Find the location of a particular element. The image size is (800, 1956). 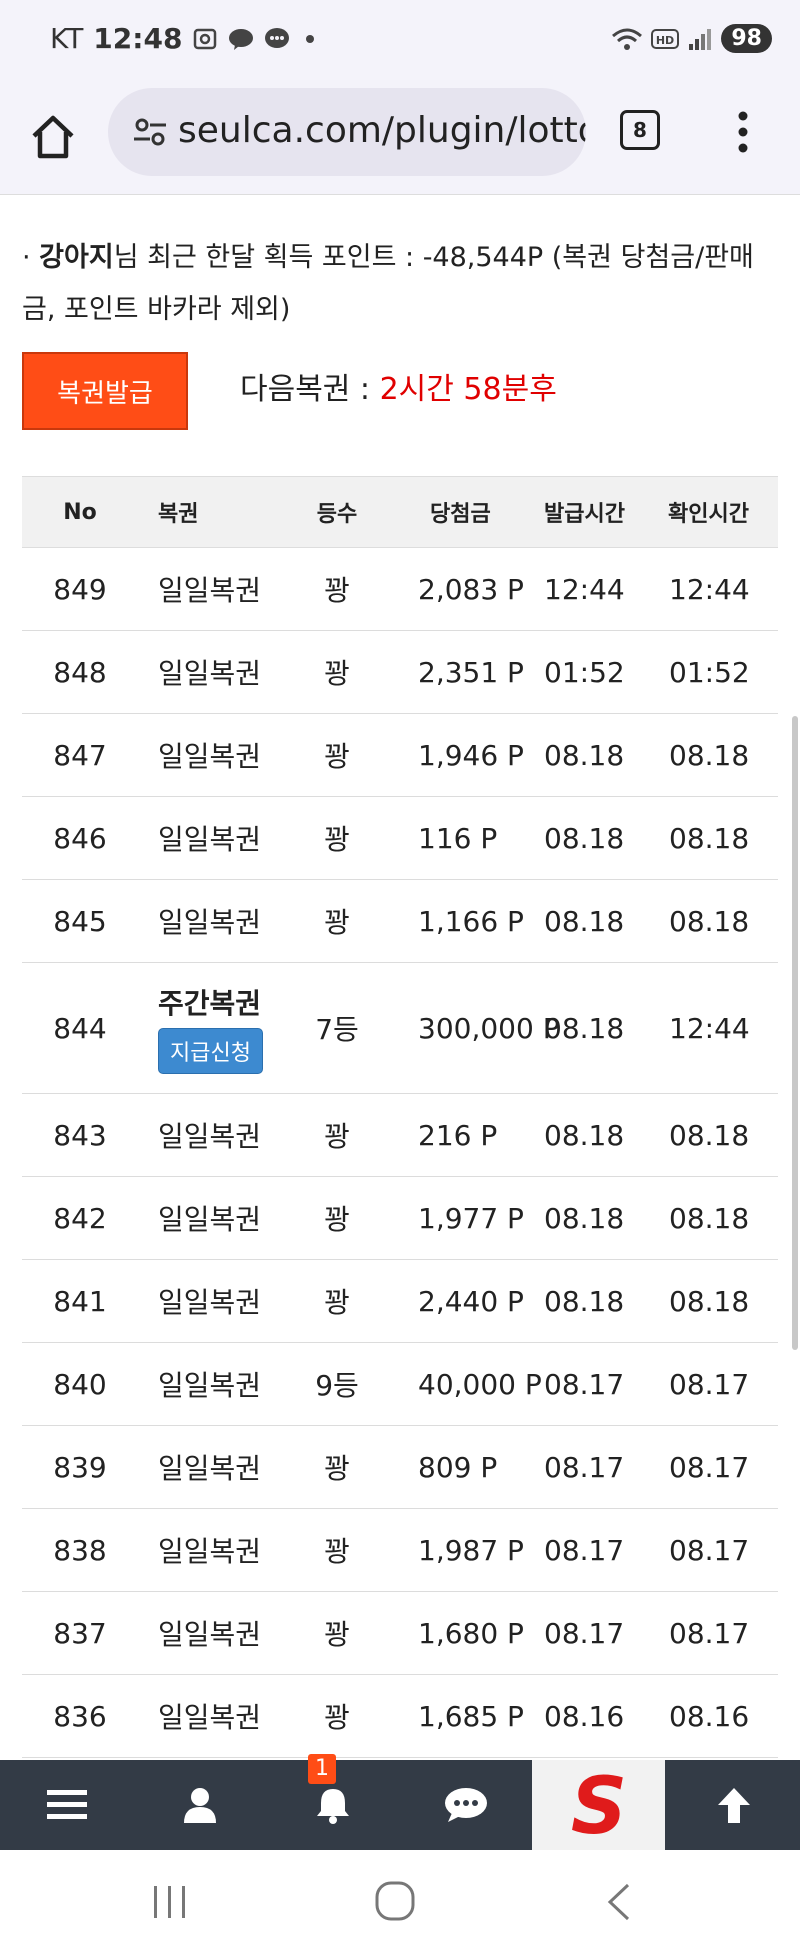

home-nav-icon is located at coordinates (395, 1901).